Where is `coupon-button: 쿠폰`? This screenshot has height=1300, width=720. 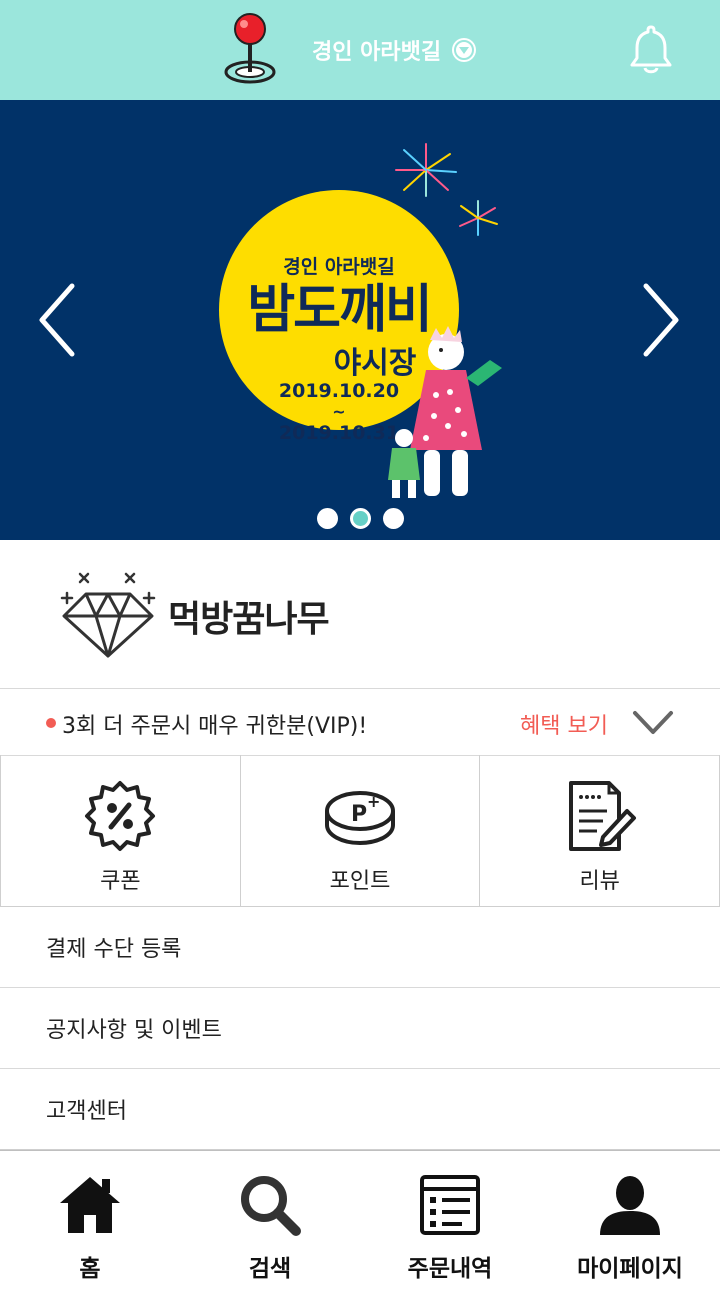
coupon-button: 쿠폰 is located at coordinates (120, 830).